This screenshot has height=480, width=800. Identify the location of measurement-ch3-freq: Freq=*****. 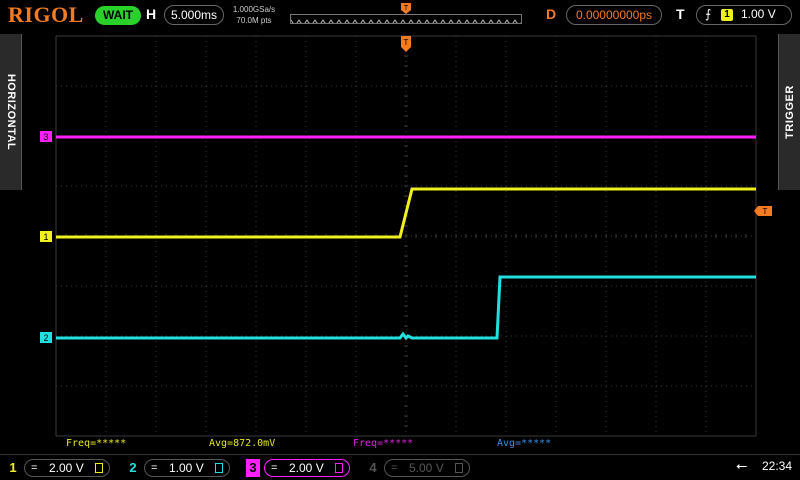
(383, 443).